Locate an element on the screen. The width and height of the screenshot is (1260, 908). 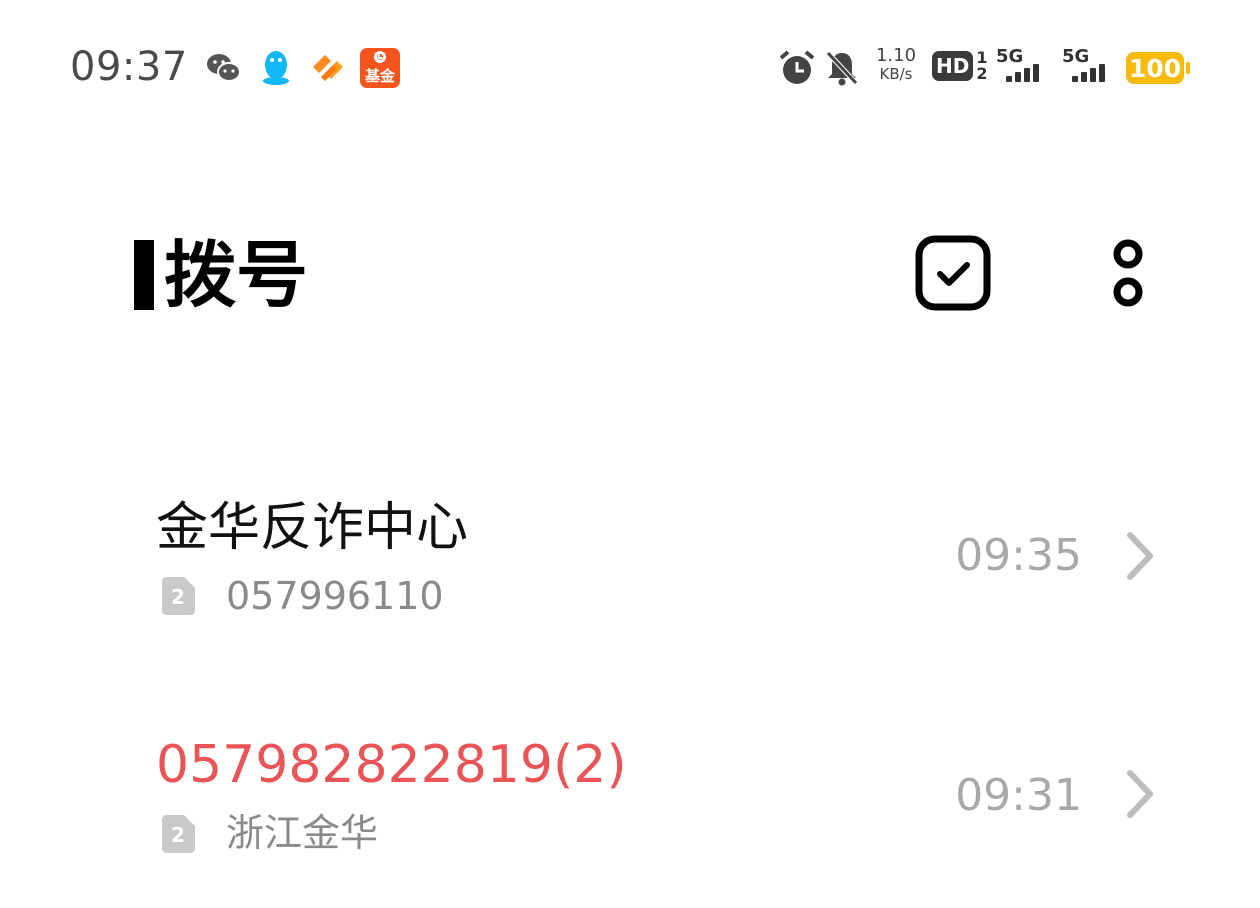
net-speed-unit: KB/s is located at coordinates (896, 74).